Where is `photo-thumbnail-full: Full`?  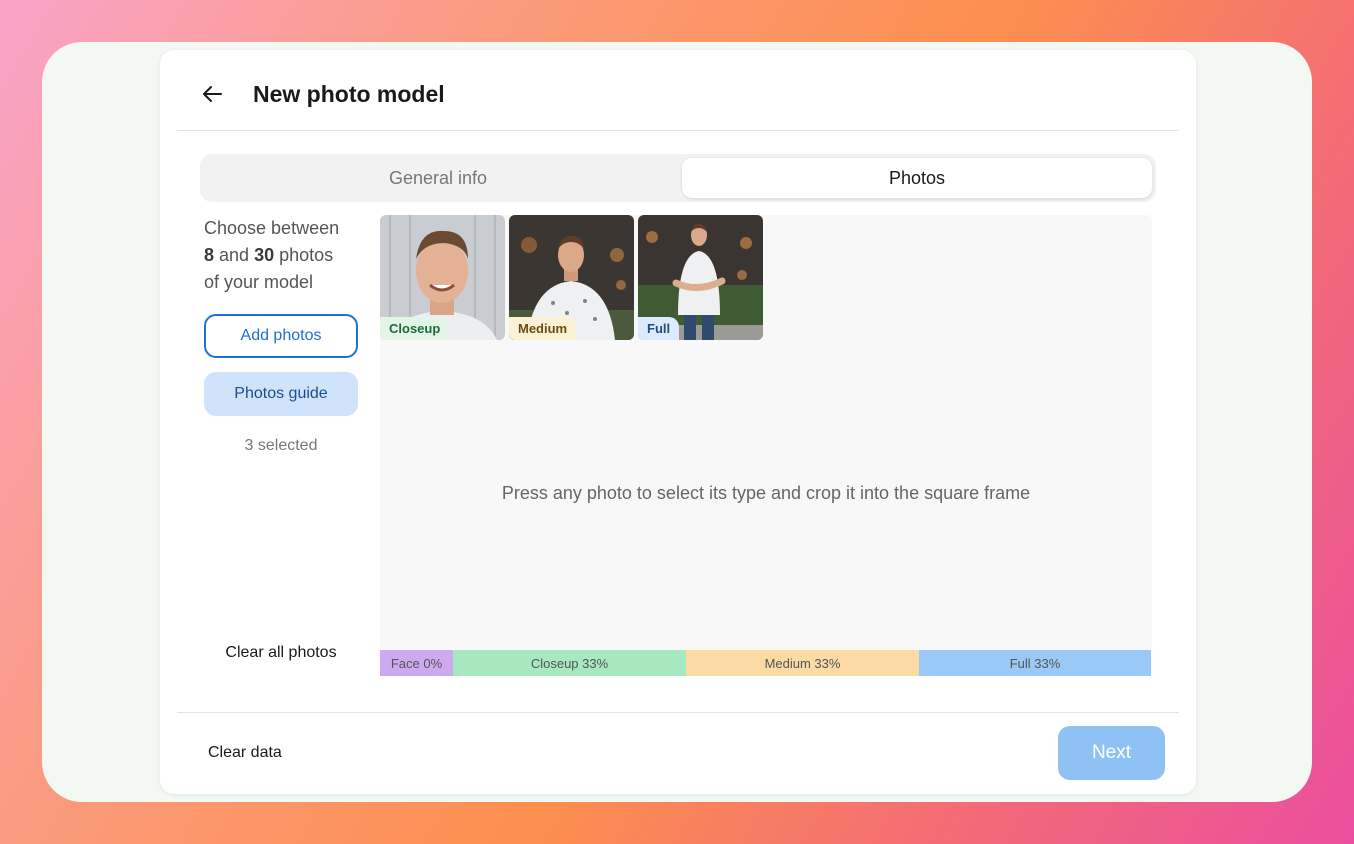
photo-thumbnail-full: Full is located at coordinates (700, 277).